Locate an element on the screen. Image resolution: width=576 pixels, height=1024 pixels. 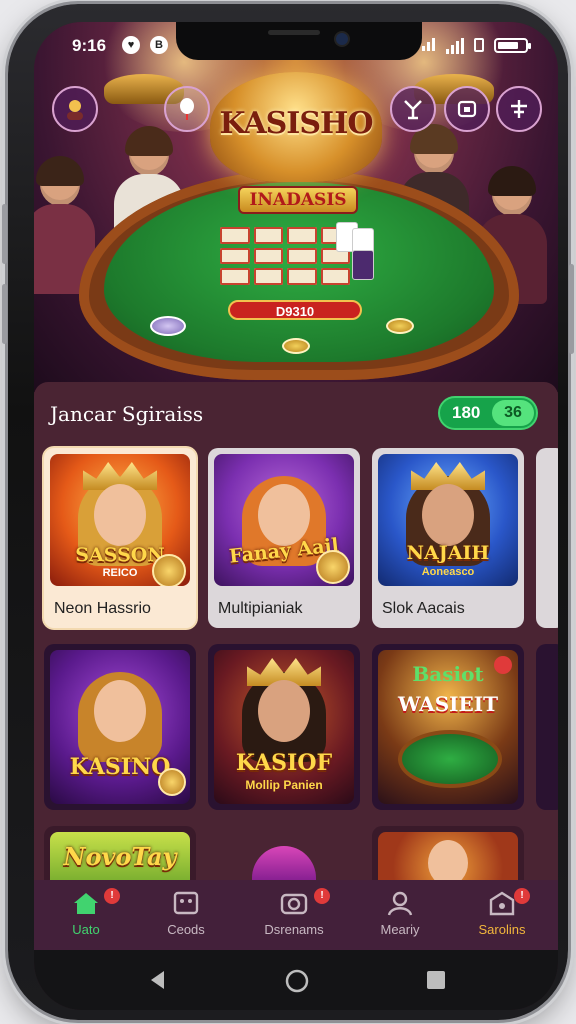
back-icon is located at coordinates (158, 980).